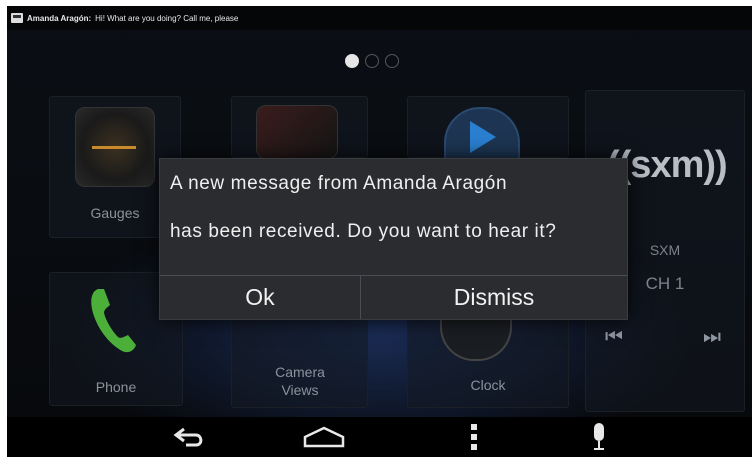 The image size is (754, 460). I want to click on notification-sender: Amanda Aragón:, so click(59, 18).